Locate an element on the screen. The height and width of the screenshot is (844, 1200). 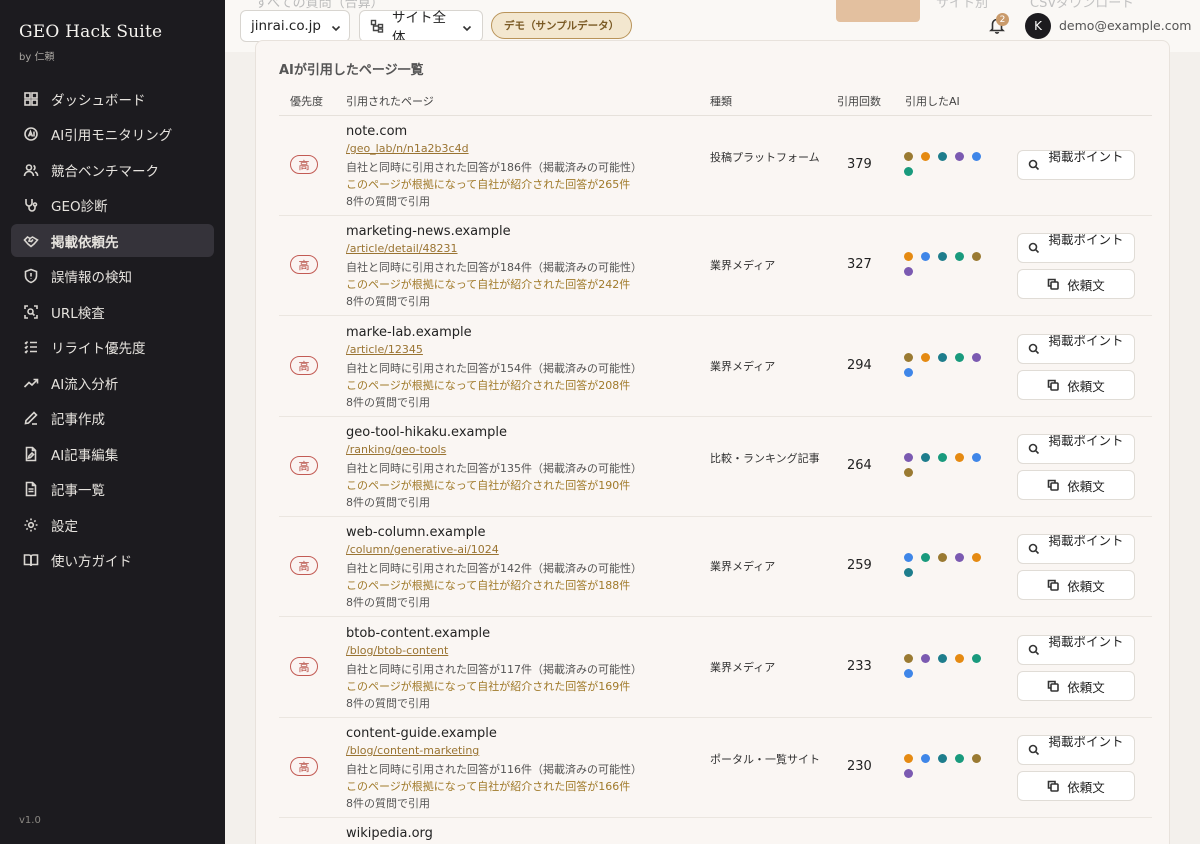
co-cited-text: 自社と同時に引用された回答が135件（掲載済みの可能性） is located at coordinates (494, 468).